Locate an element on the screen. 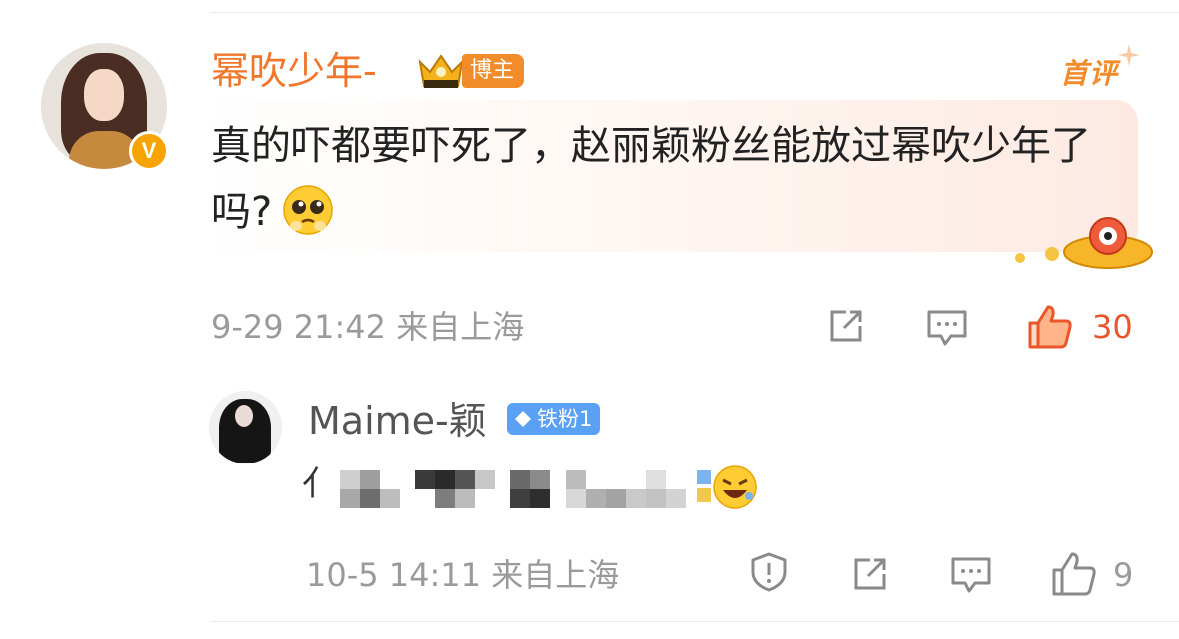  fan-badge: 铁粉1 is located at coordinates (554, 419).